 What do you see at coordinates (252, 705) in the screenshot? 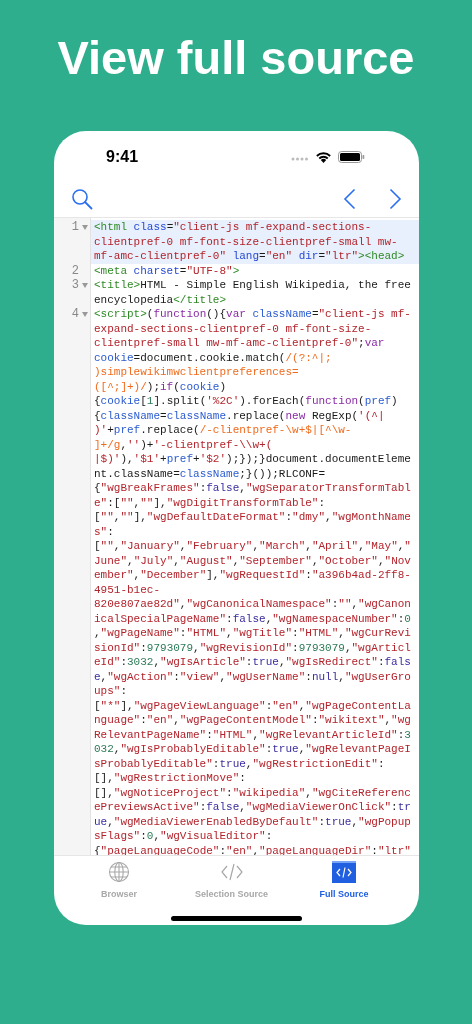
I see `code-line: ["*"],"wgPageViewLanguage":"en","wgPageContentLa` at bounding box center [252, 705].